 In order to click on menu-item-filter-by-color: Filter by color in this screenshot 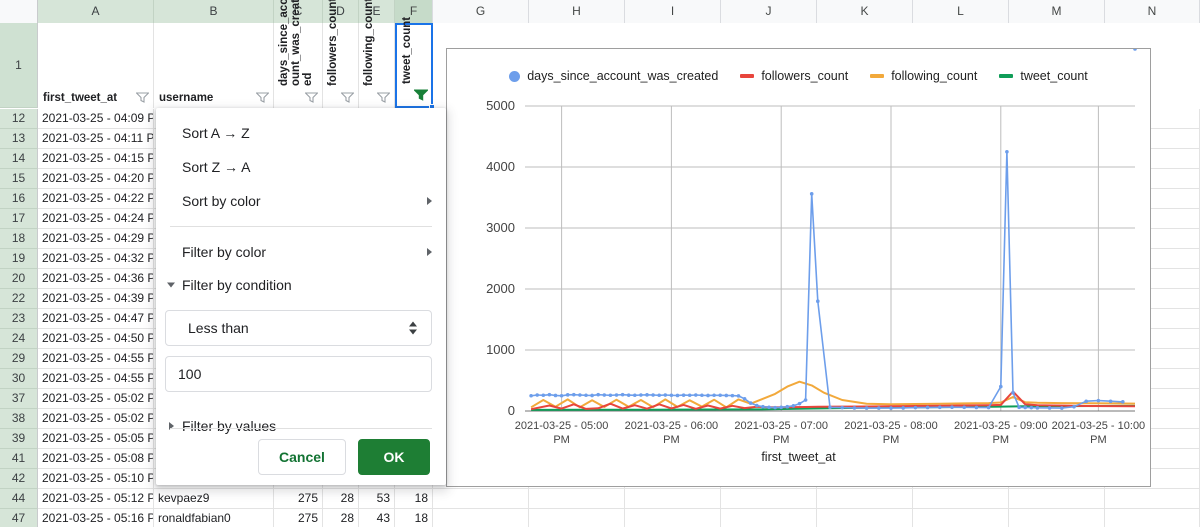, I will do `click(301, 252)`.